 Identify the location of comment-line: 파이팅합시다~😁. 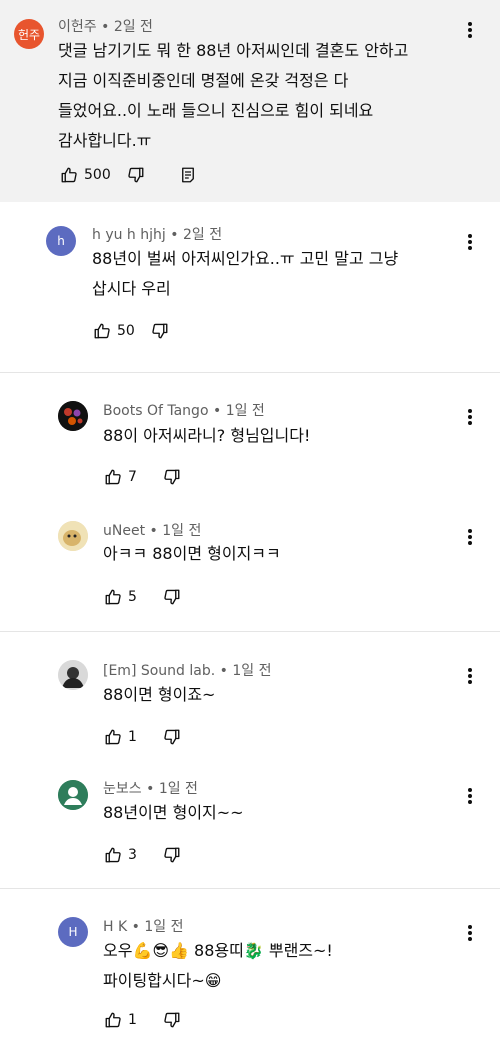
(162, 980).